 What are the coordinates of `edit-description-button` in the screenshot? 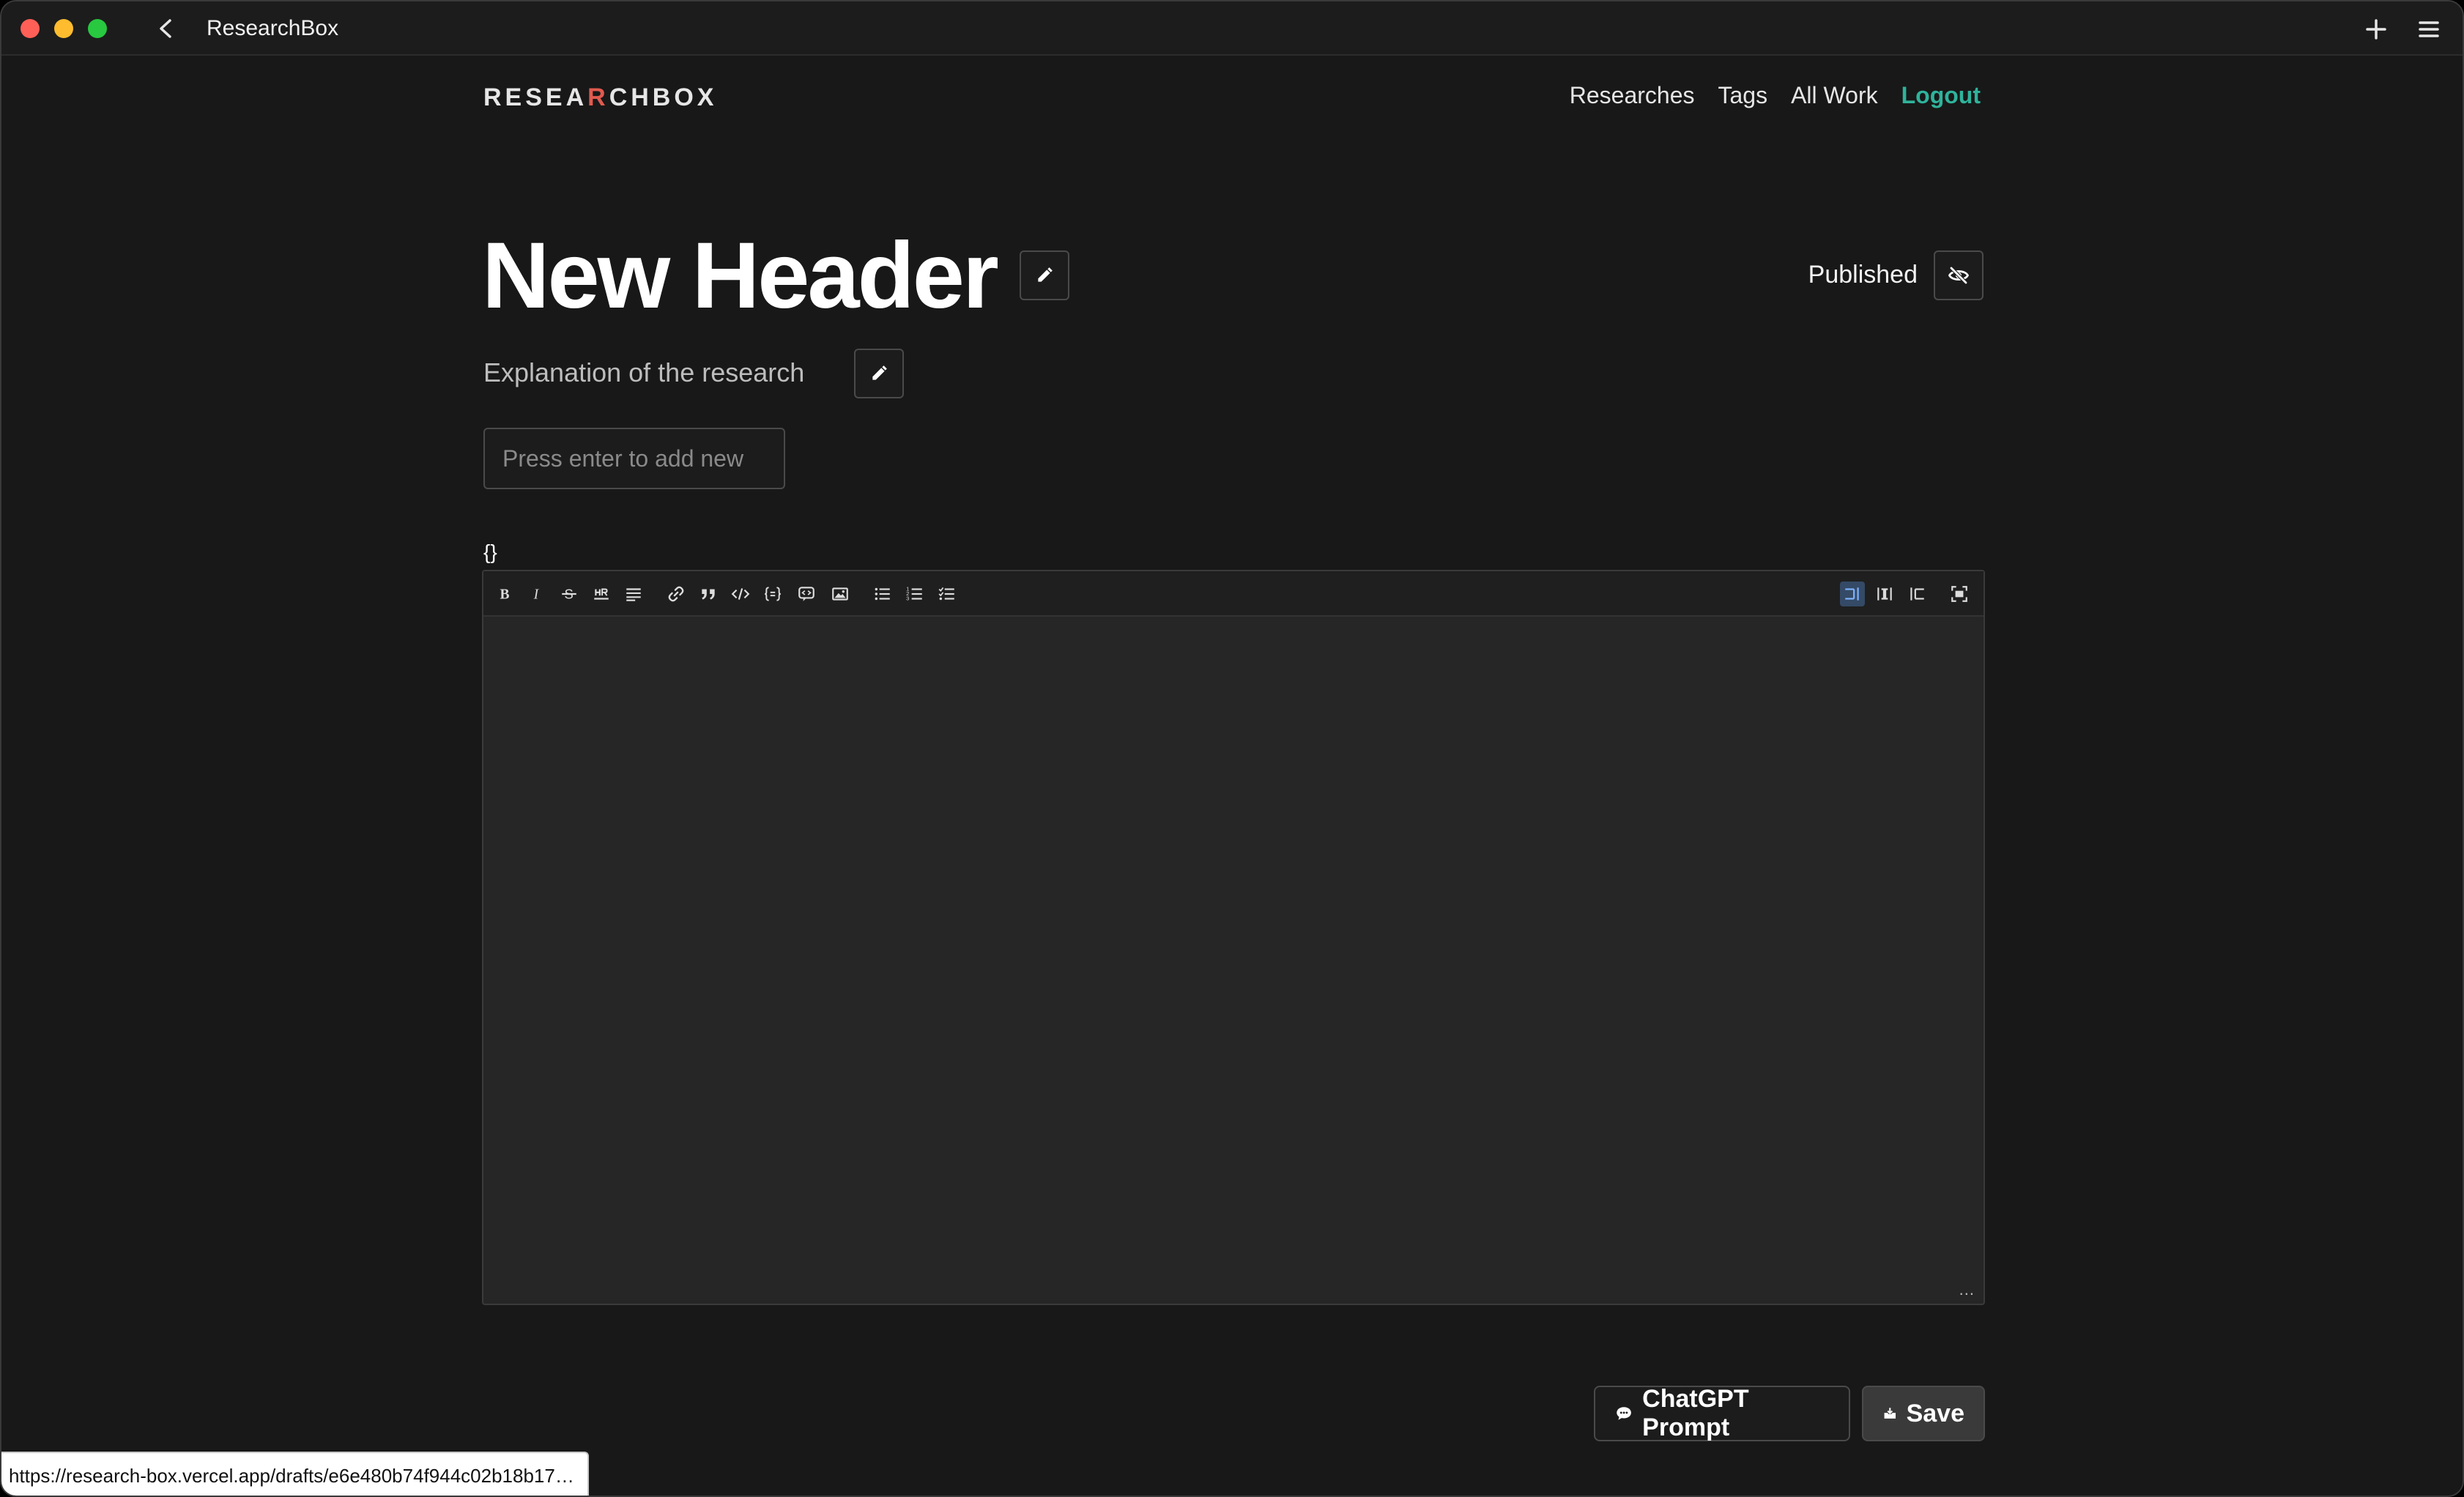 It's located at (879, 373).